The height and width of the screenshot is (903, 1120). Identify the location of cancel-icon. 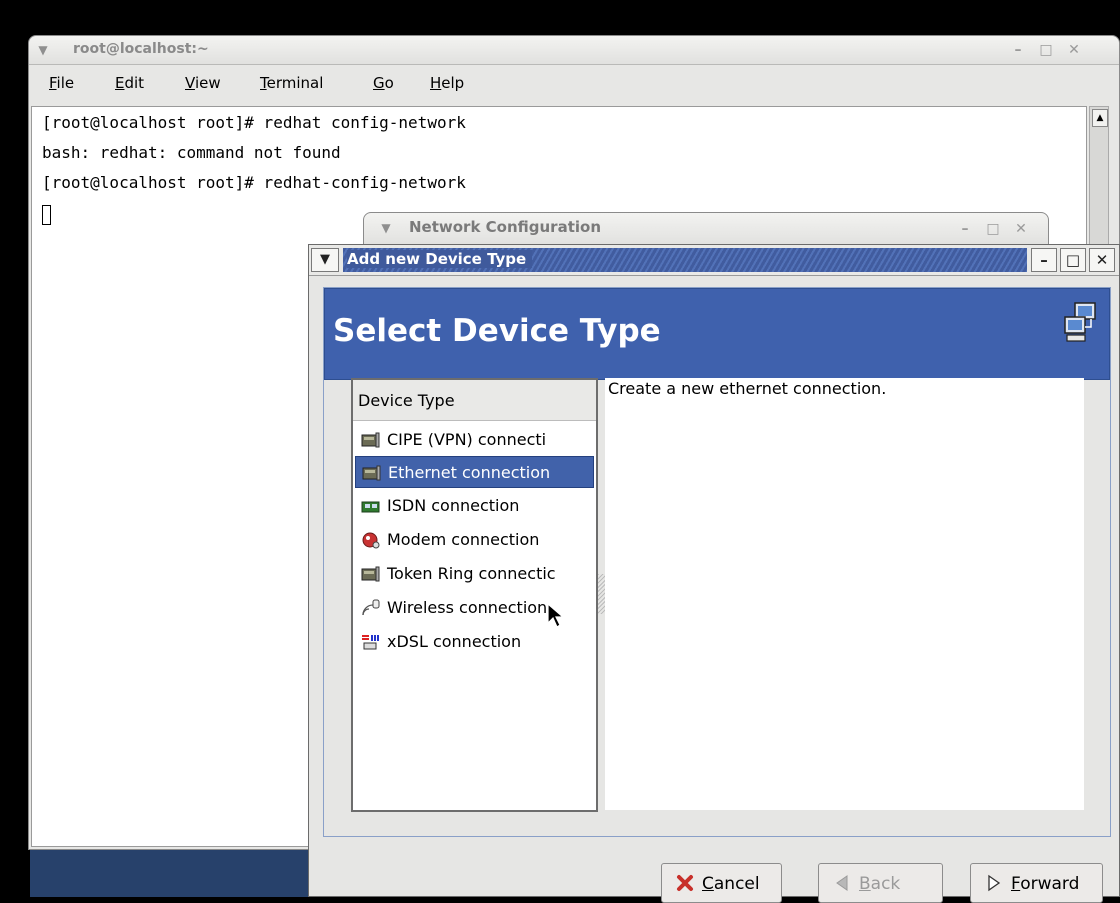
(685, 883).